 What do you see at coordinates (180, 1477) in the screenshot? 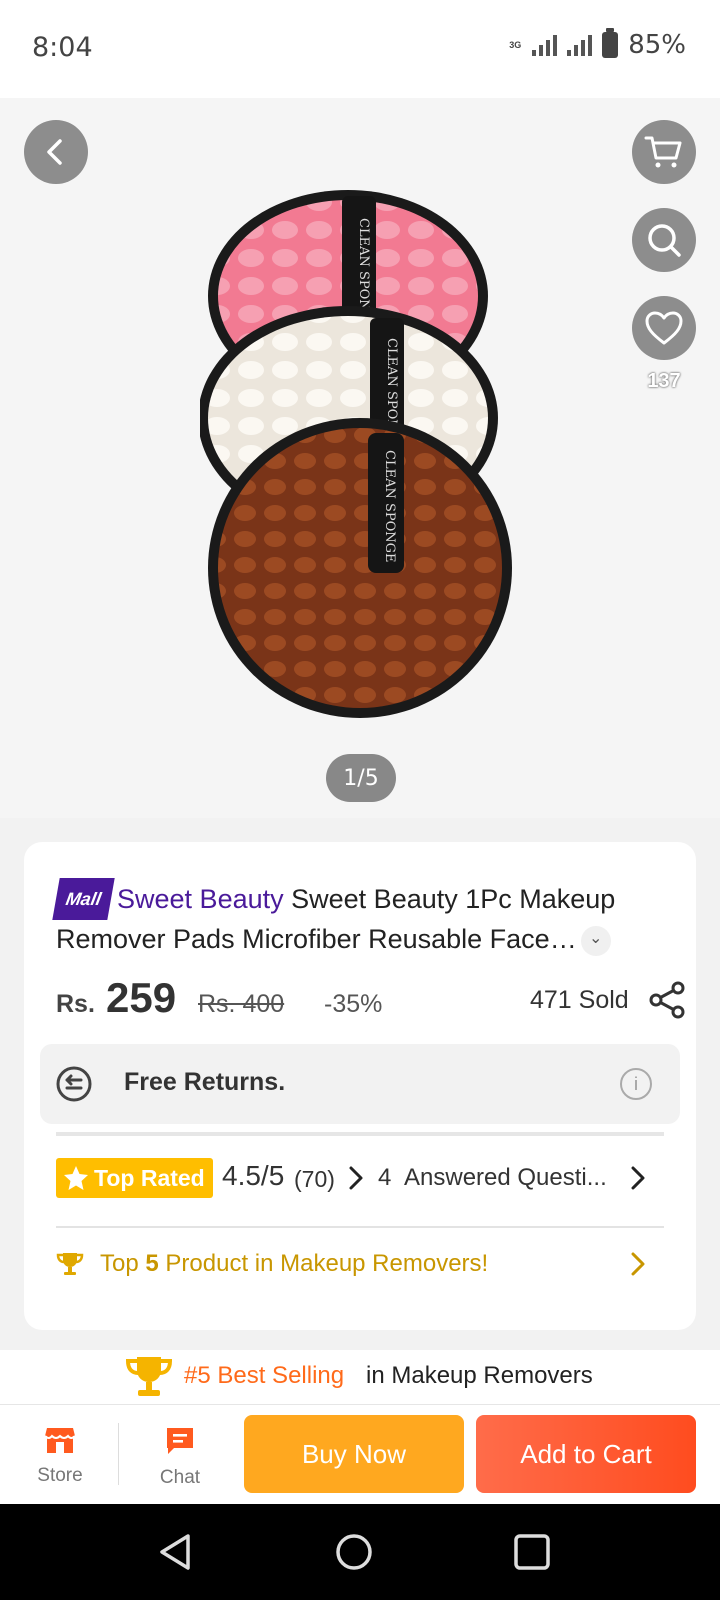
I see `chat-label: Chat` at bounding box center [180, 1477].